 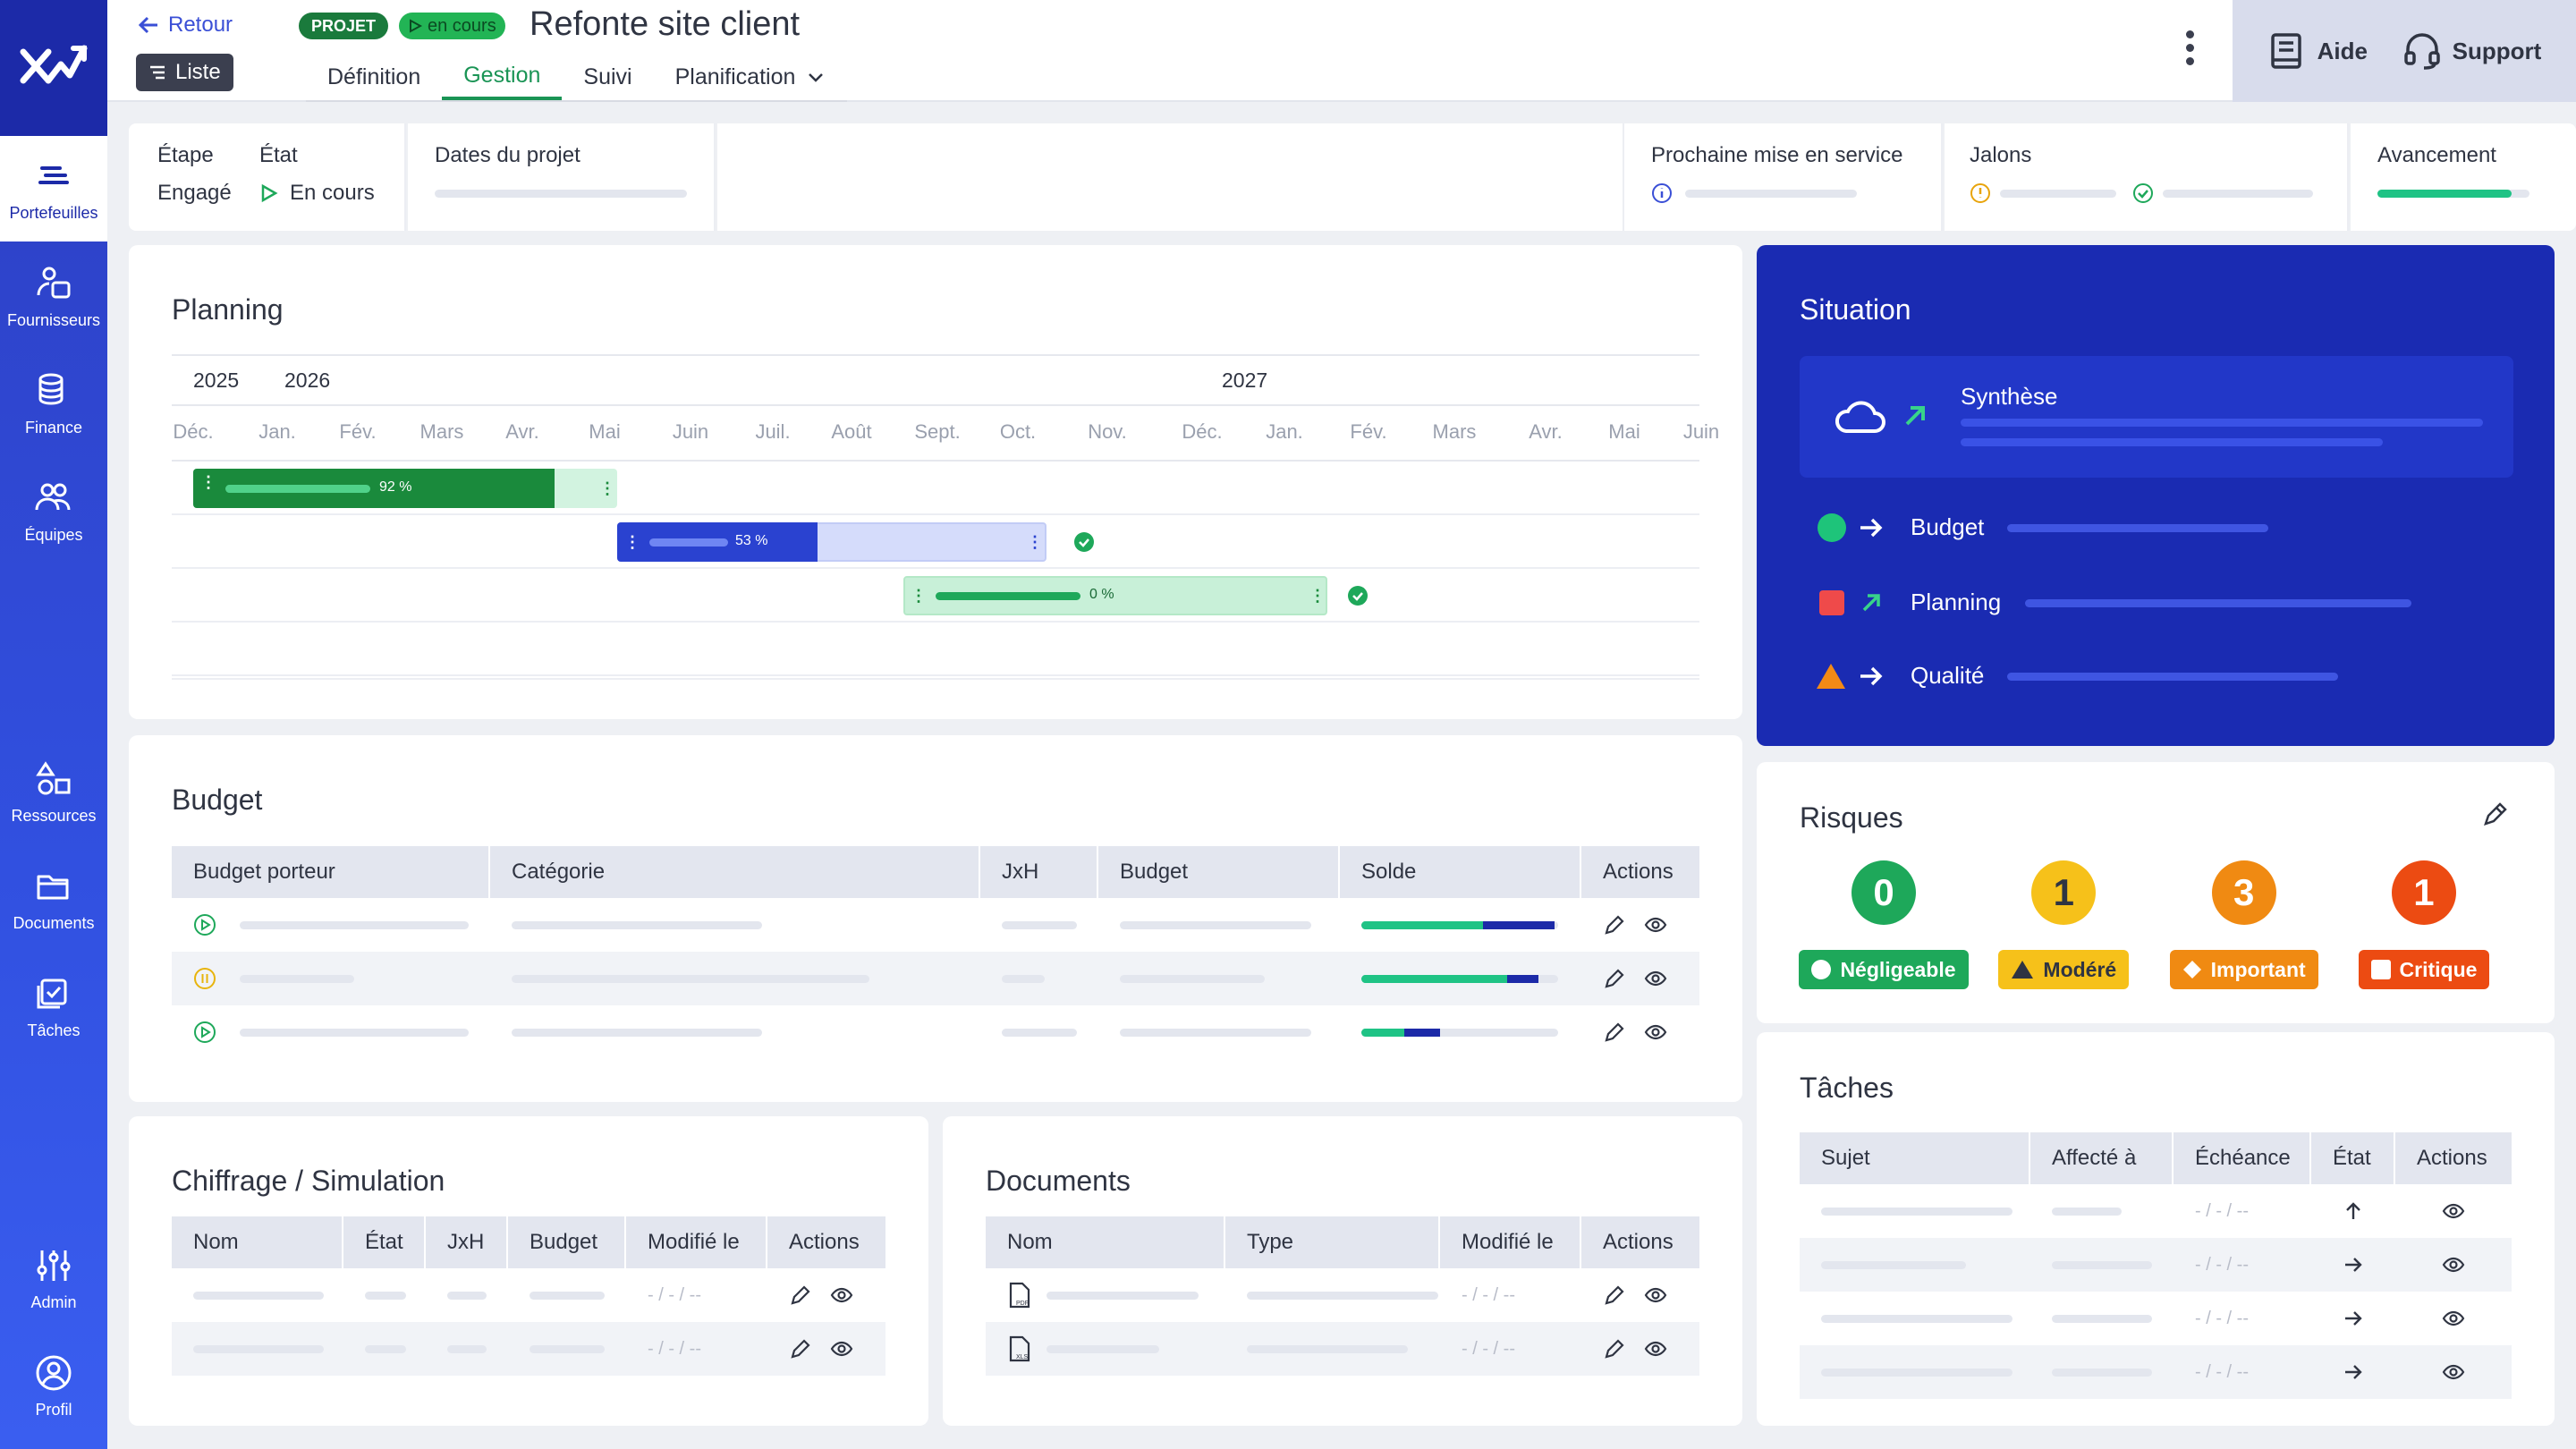 What do you see at coordinates (1342, 1295) in the screenshot?
I see `table-row: PDF - / - / --` at bounding box center [1342, 1295].